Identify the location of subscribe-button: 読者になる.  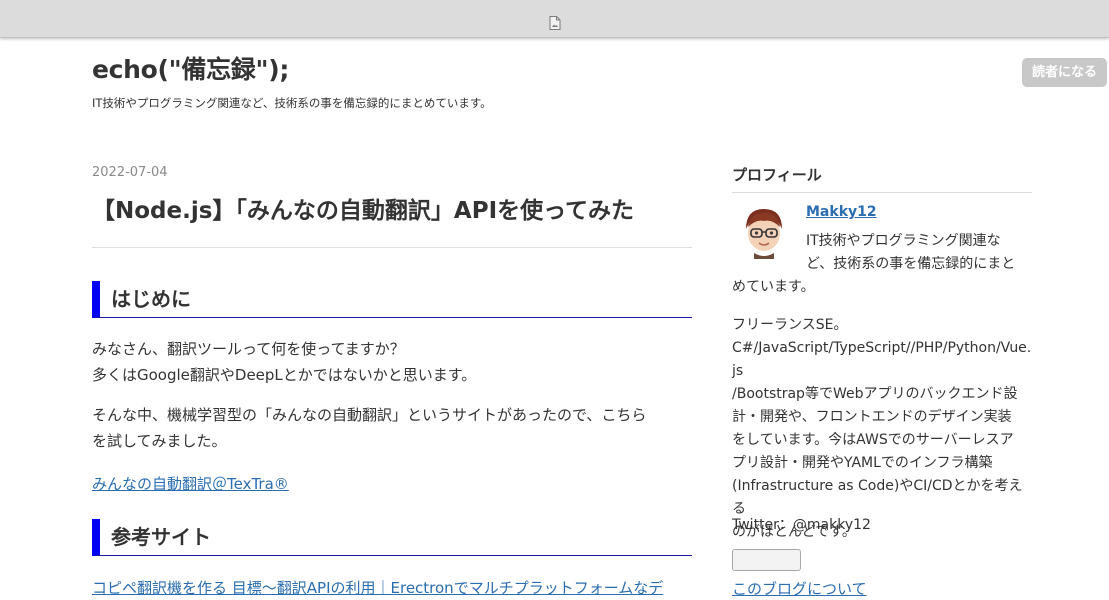
(1064, 72).